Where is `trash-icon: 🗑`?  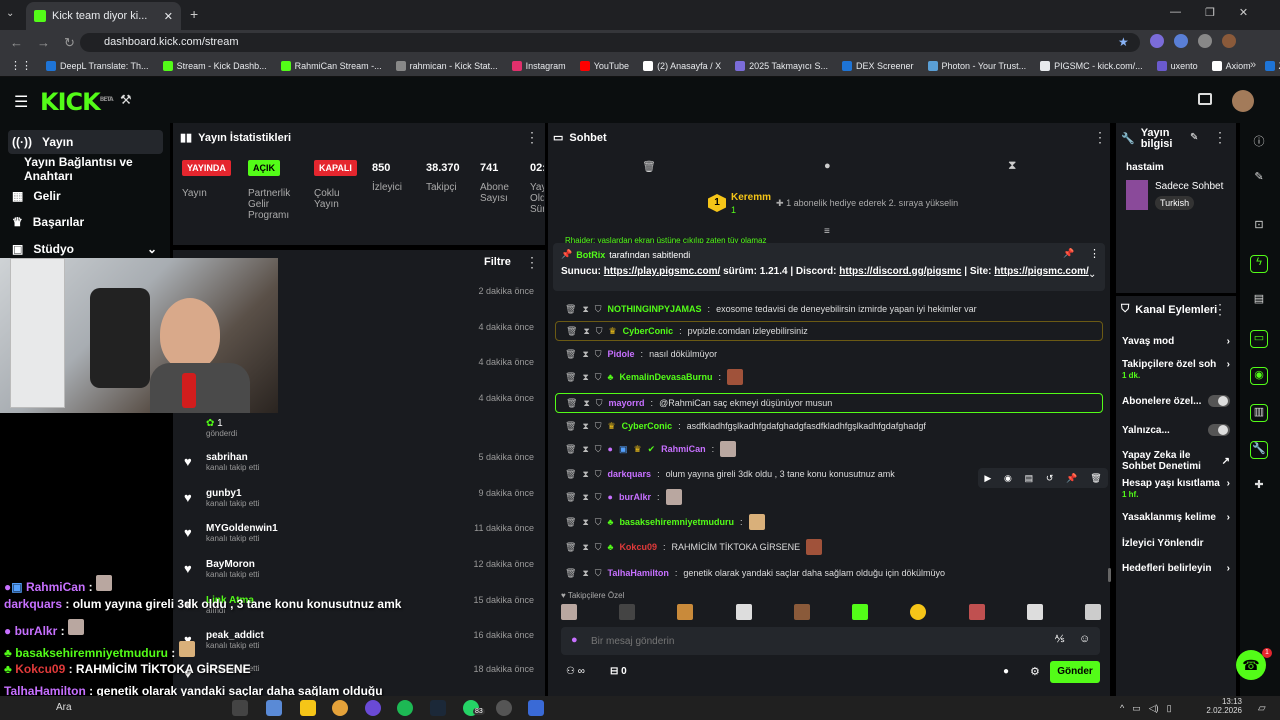 trash-icon: 🗑 is located at coordinates (649, 166).